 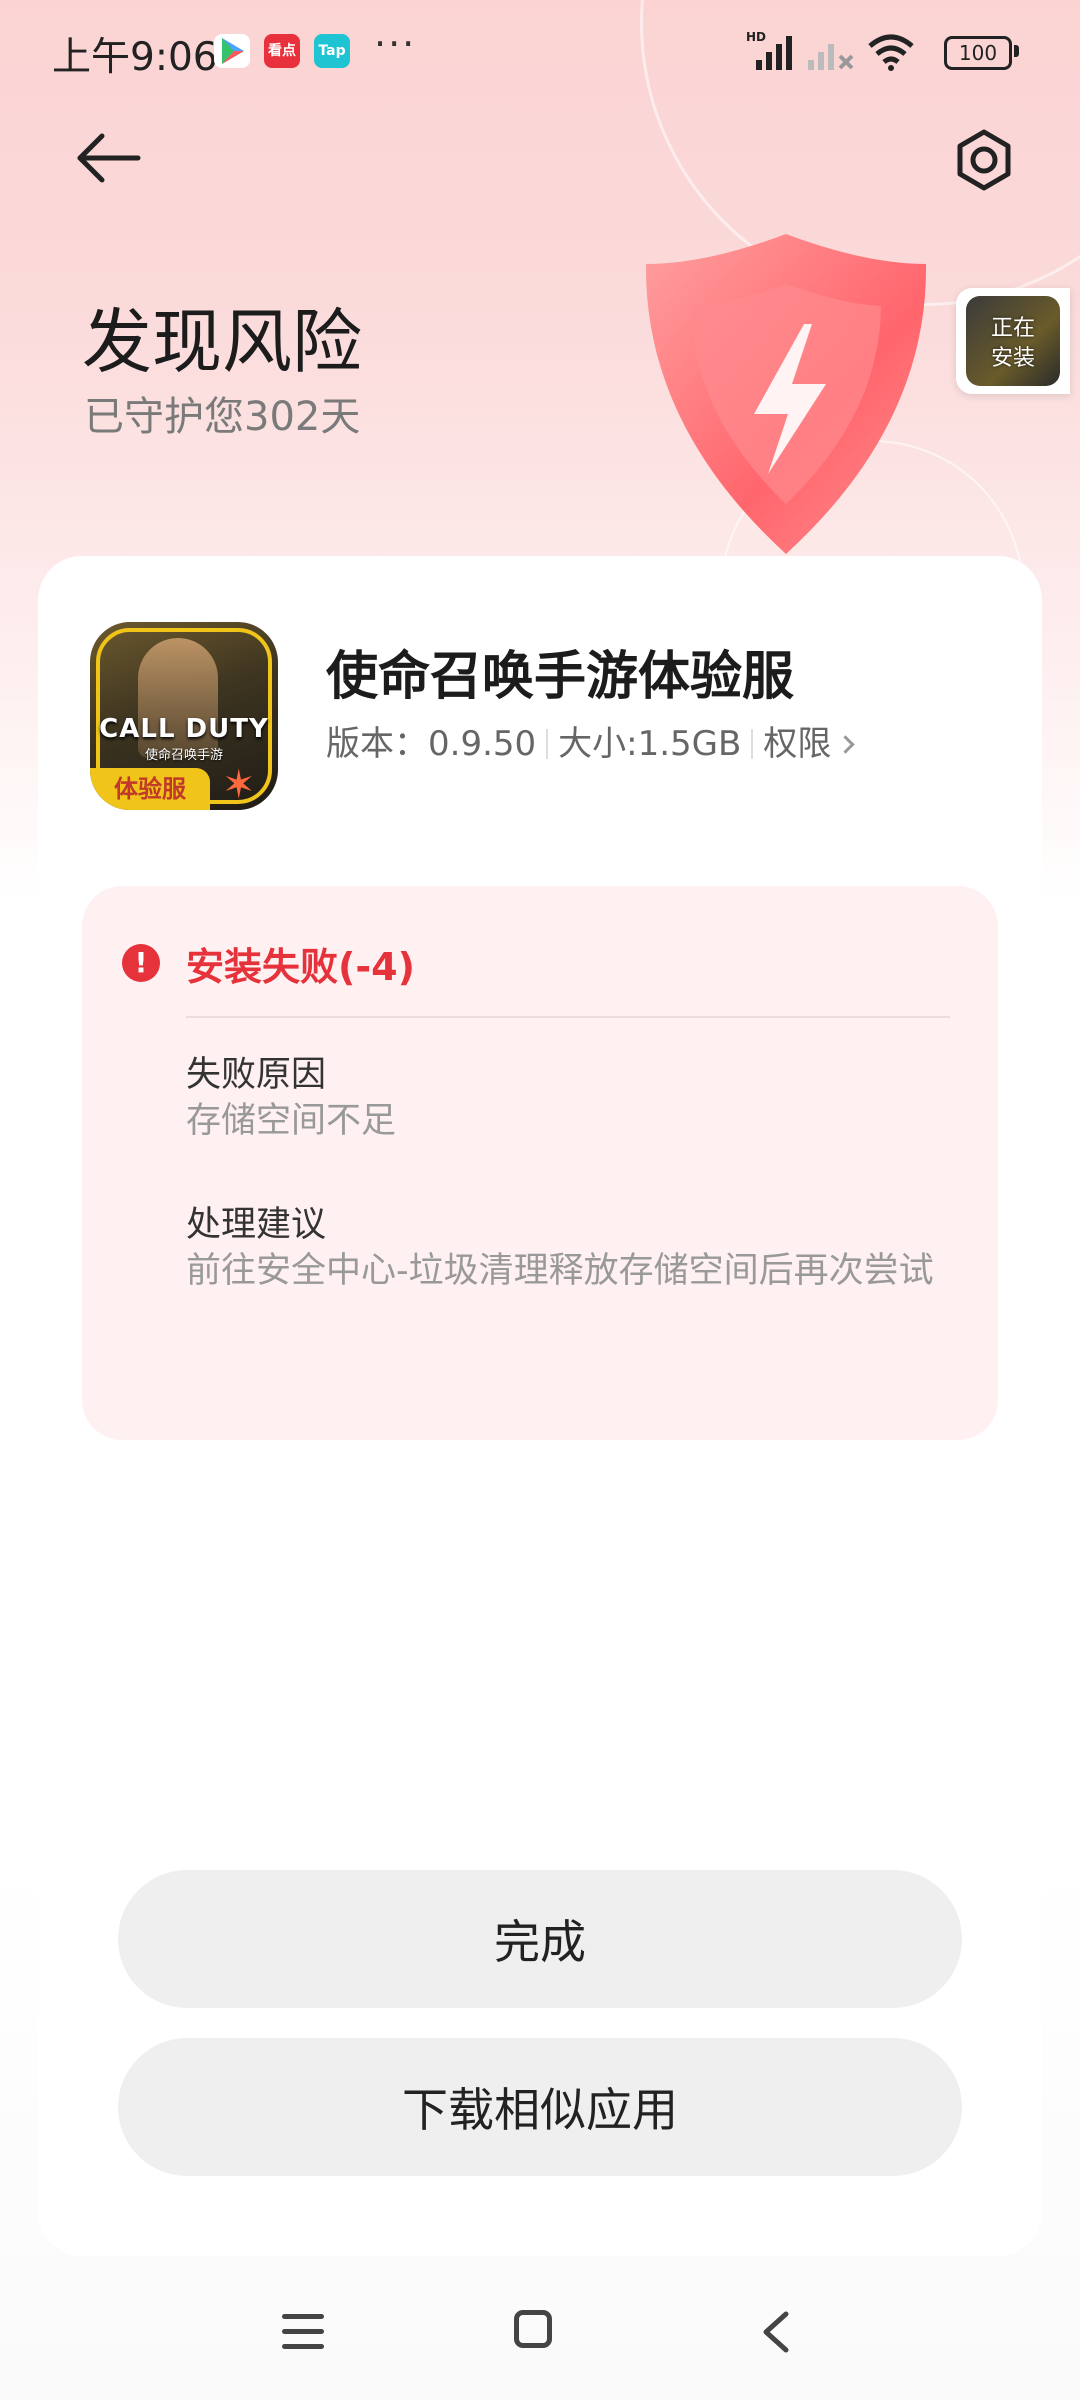 What do you see at coordinates (1016, 51) in the screenshot?
I see `battery-tip` at bounding box center [1016, 51].